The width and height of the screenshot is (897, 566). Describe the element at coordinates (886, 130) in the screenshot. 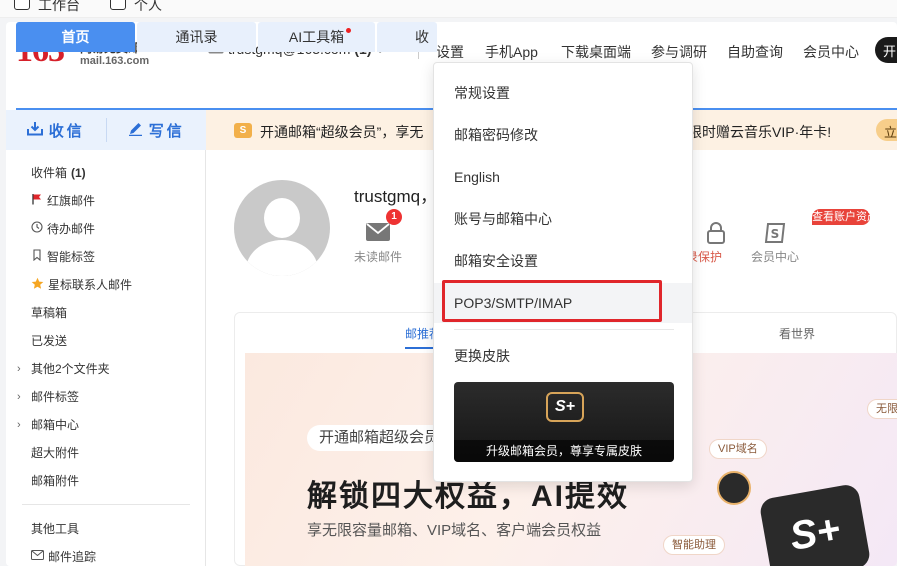

I see `banner-go-button: 立` at that location.